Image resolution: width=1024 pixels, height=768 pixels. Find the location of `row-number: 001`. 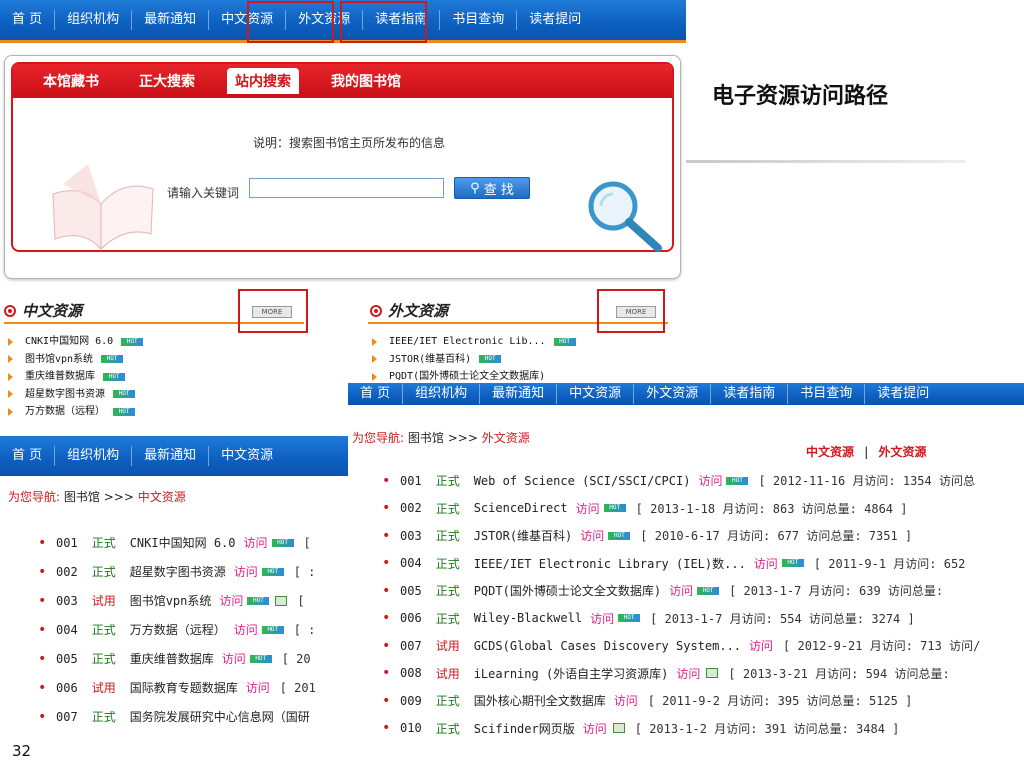

row-number: 001 is located at coordinates (67, 542).